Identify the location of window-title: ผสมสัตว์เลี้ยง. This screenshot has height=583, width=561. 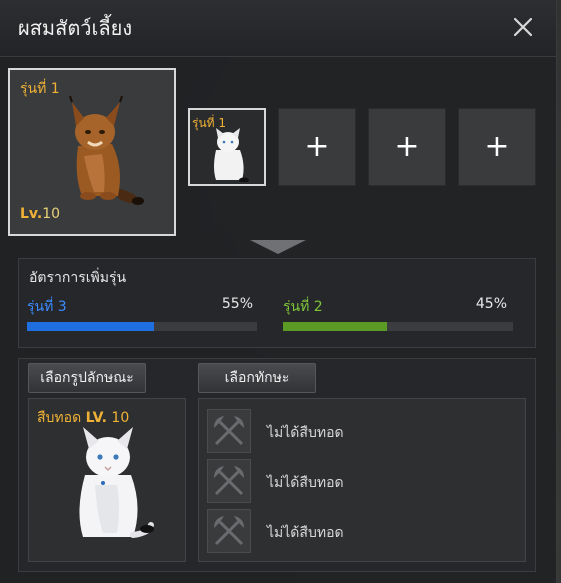
(75, 28).